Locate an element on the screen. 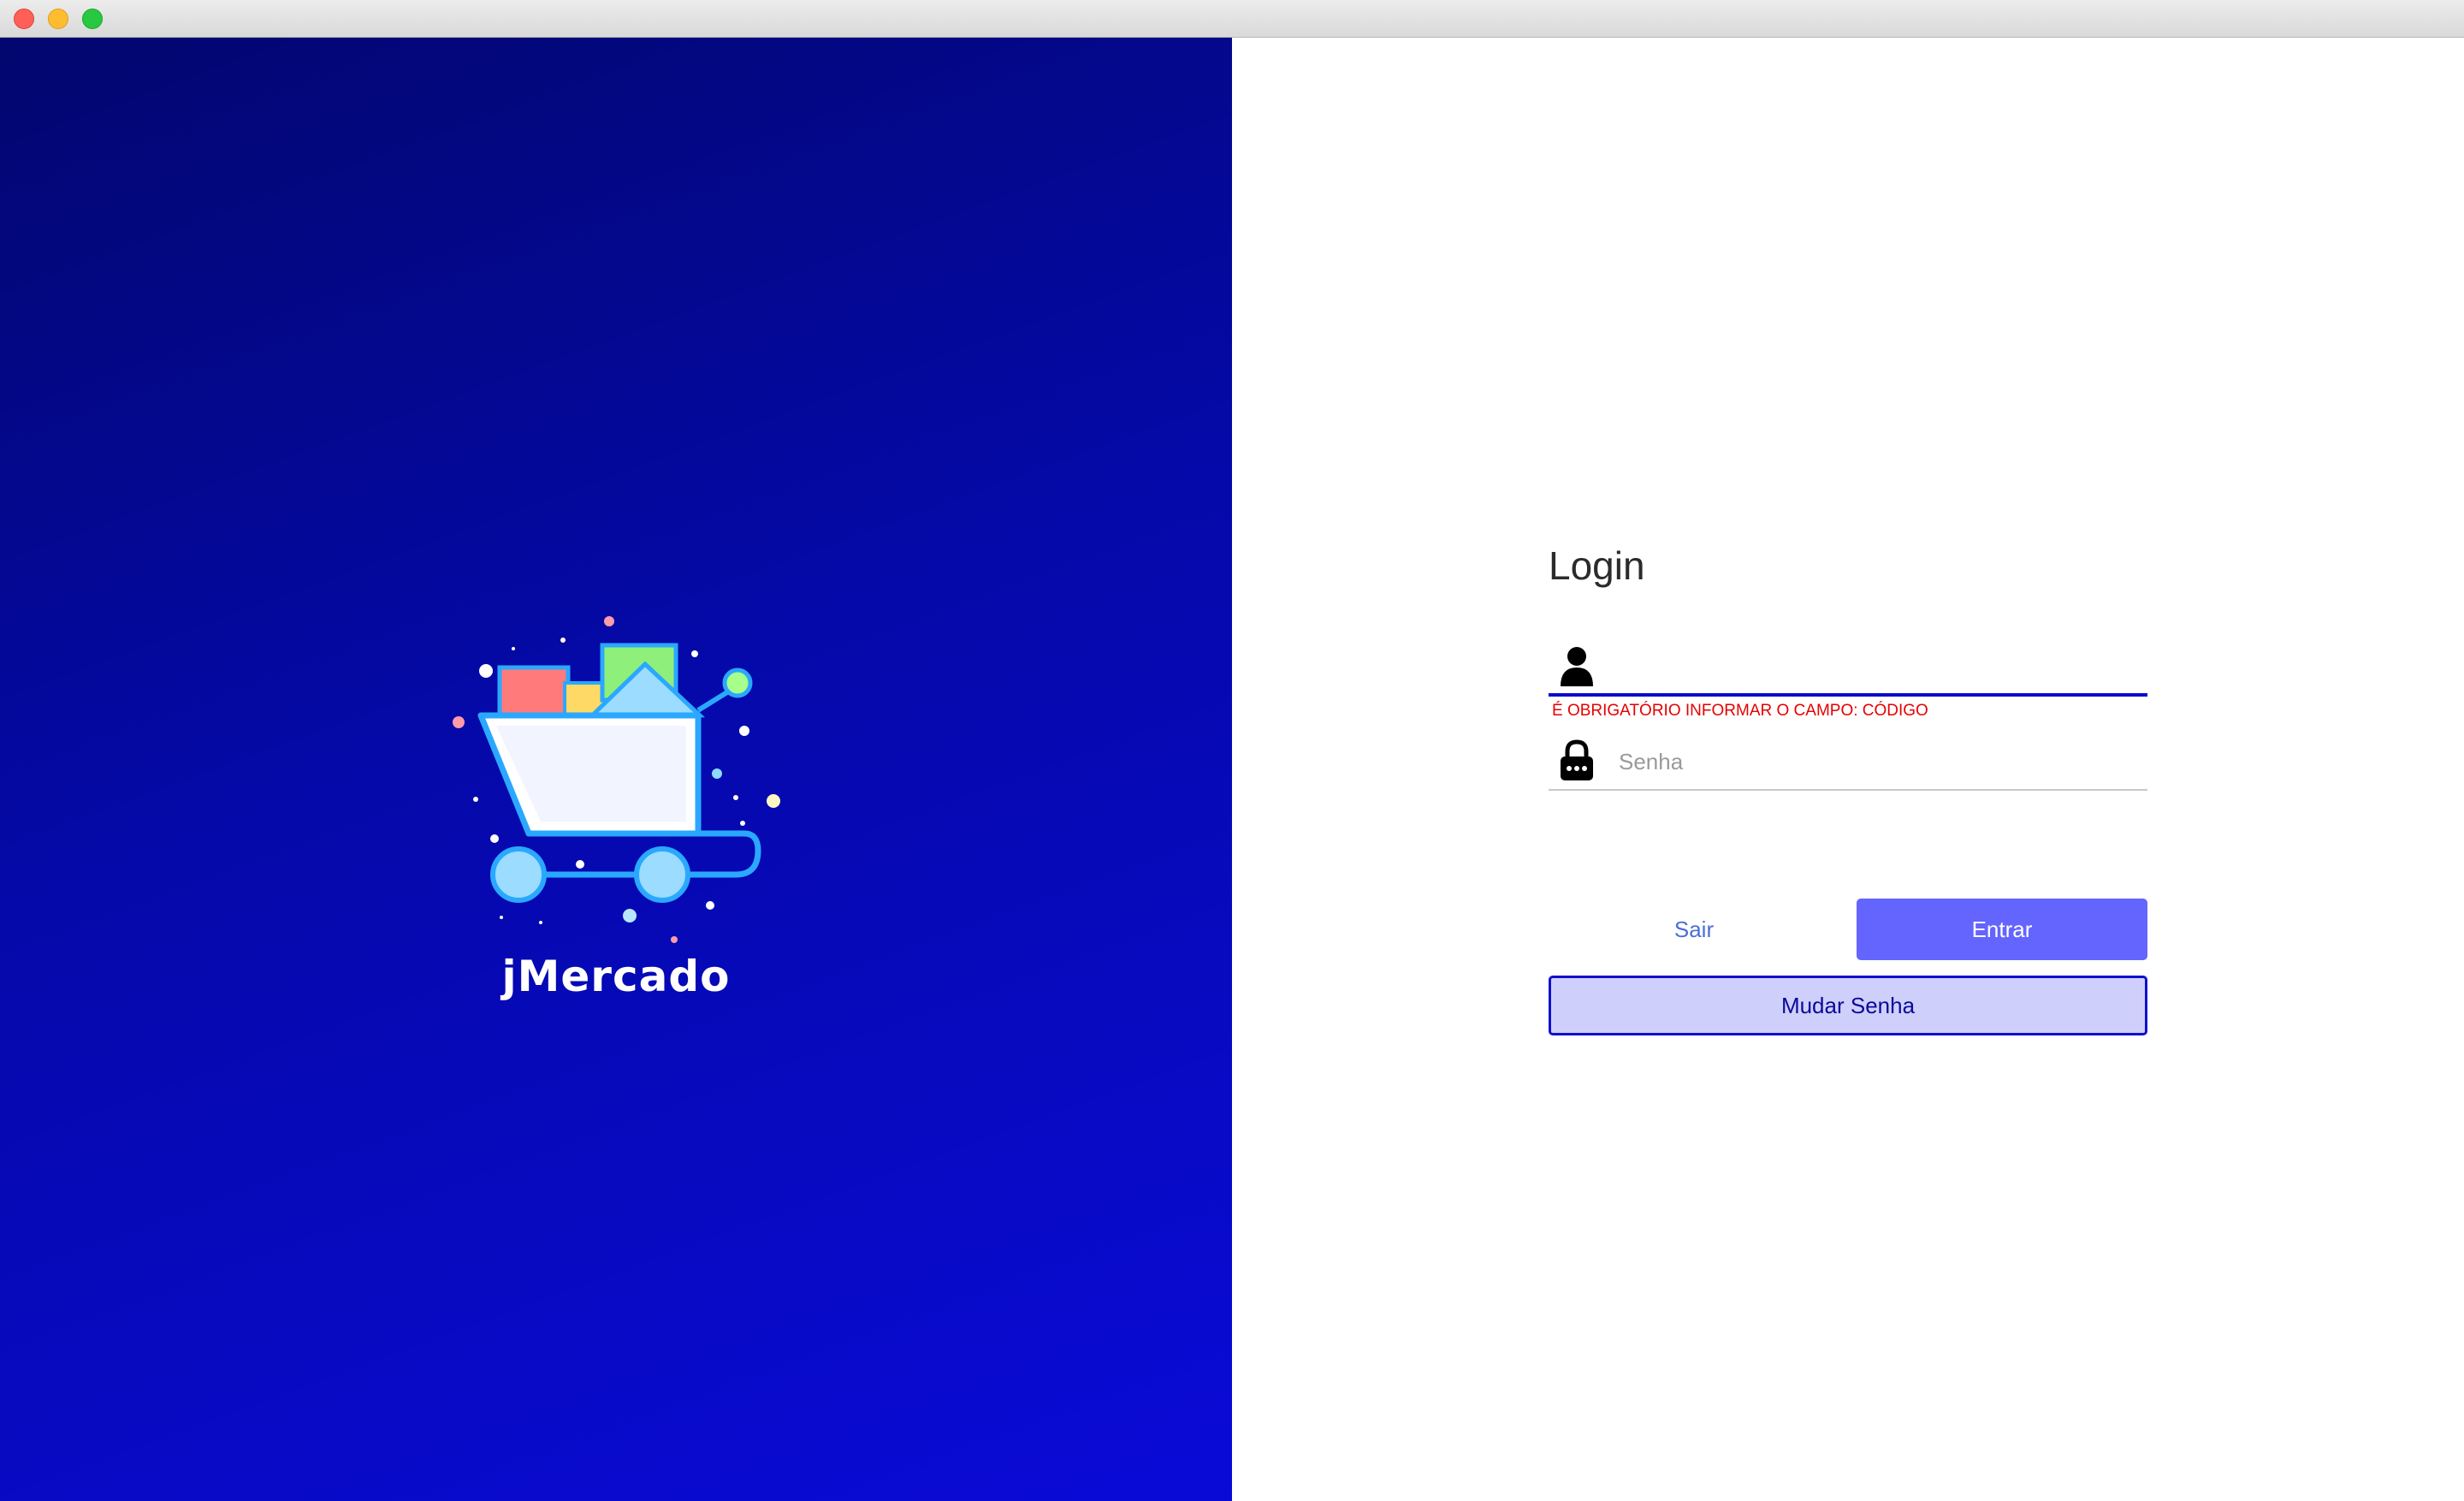 This screenshot has width=2464, height=1501. user-field-error: É OBRIGATÓRIO INFORMAR O CAMPO: CÓDIGO is located at coordinates (1740, 711).